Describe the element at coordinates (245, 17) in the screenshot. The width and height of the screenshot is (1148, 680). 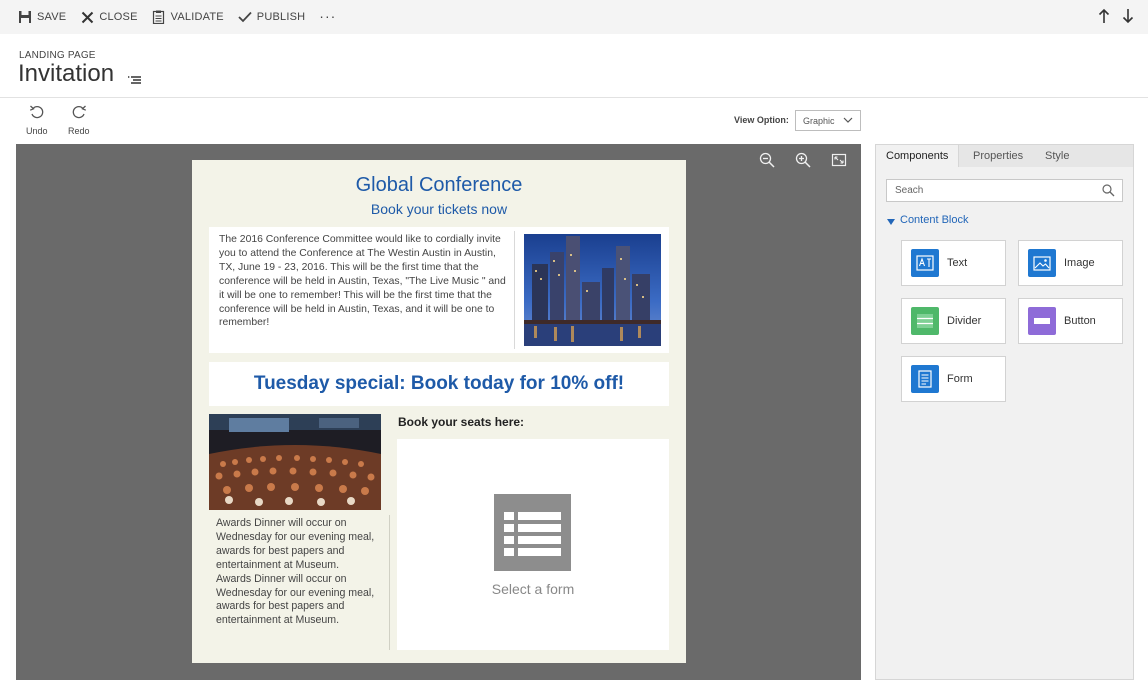
I see `checkmark-icon` at that location.